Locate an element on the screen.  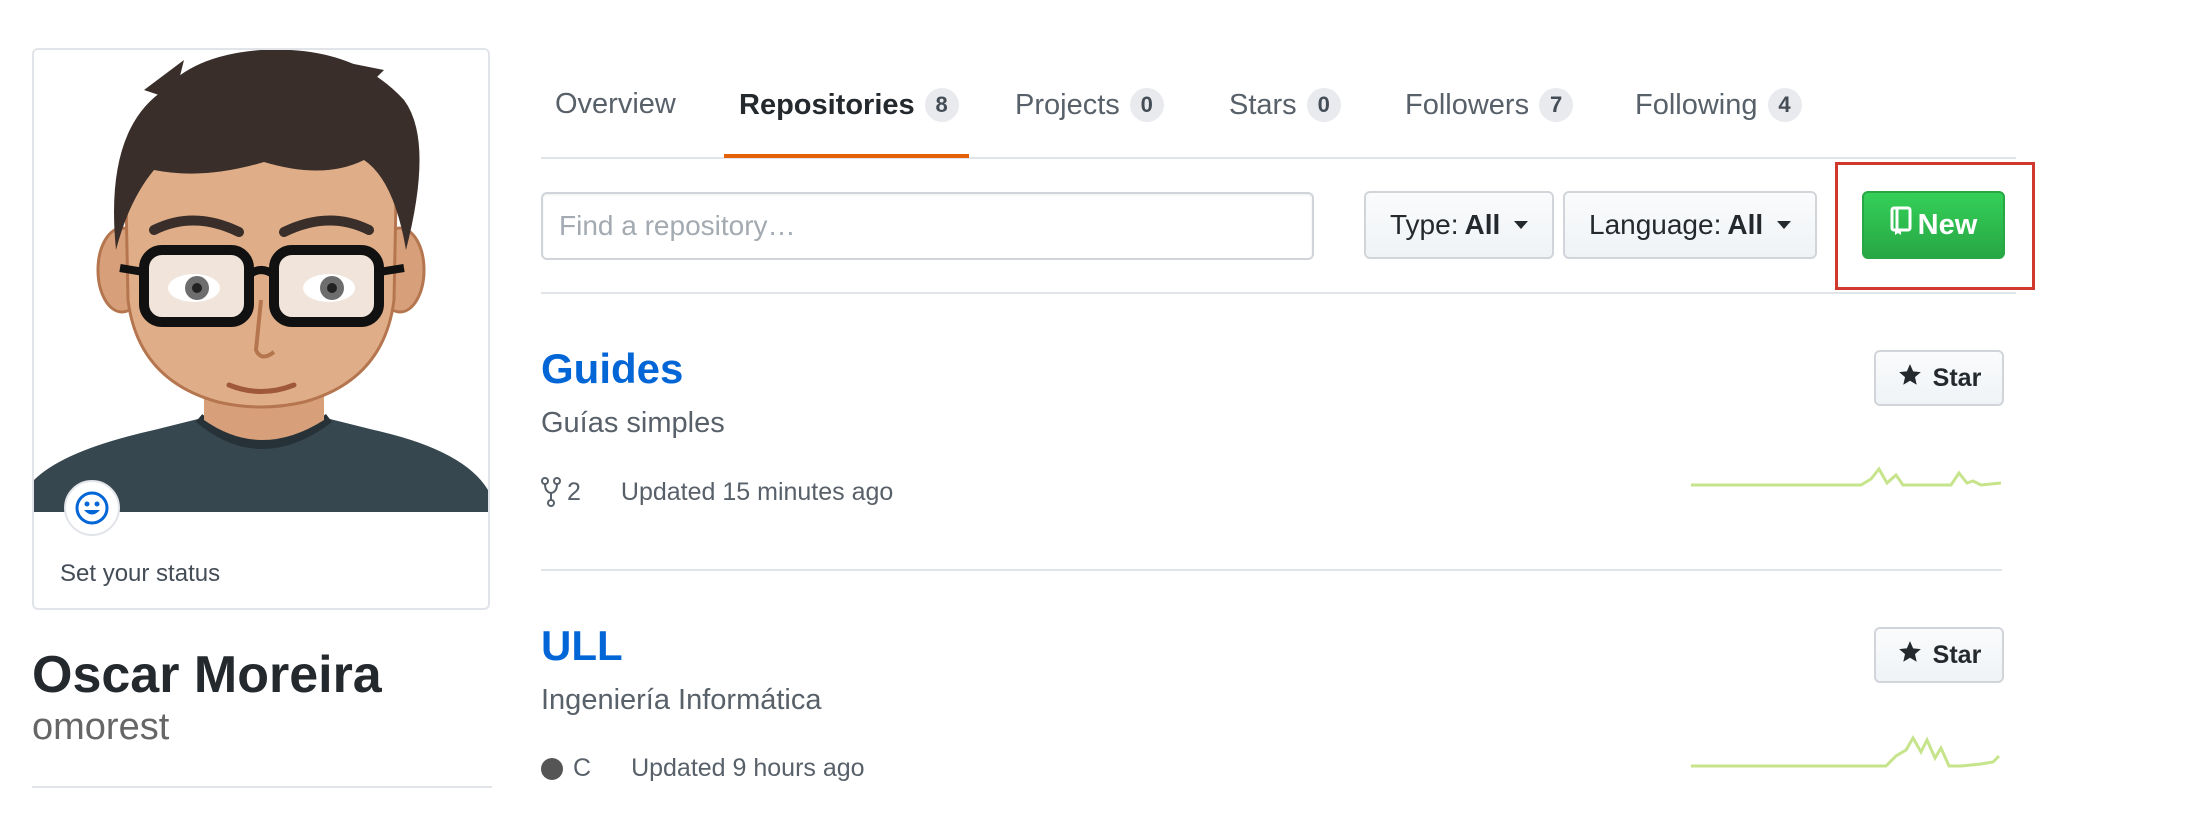
repo-language: C is located at coordinates (582, 768).